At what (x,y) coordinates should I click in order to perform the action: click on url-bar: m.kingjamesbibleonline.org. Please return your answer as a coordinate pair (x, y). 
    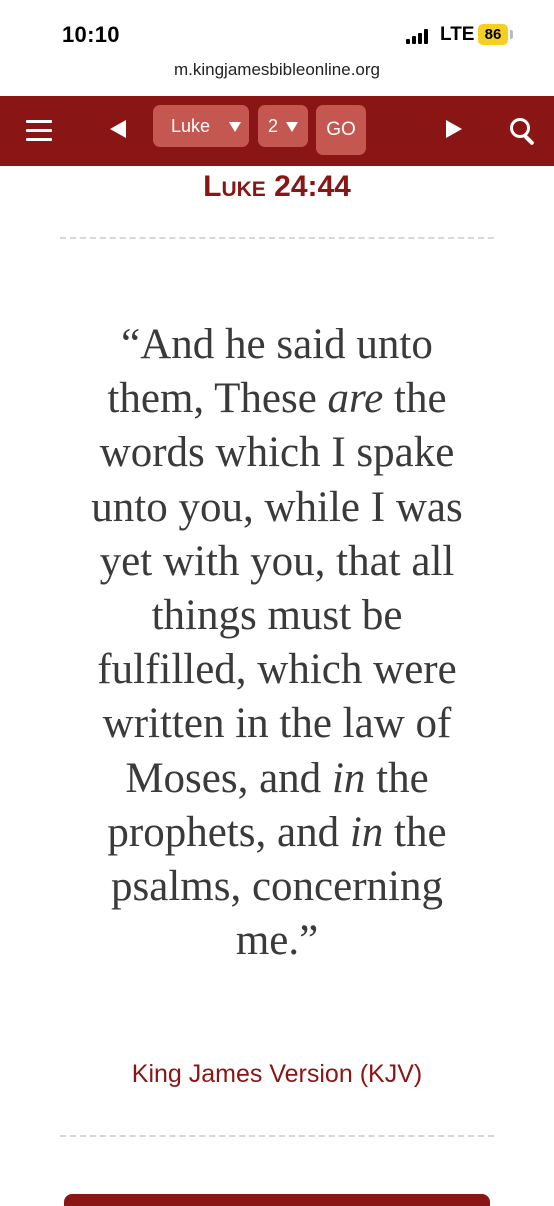
    Looking at the image, I should click on (277, 70).